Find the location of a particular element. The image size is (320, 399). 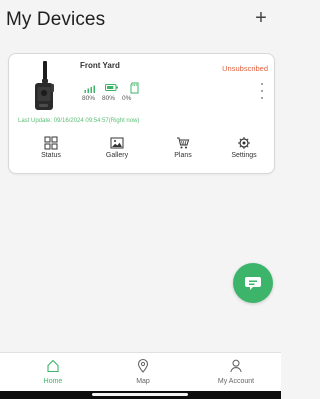

image-icon is located at coordinates (117, 143).